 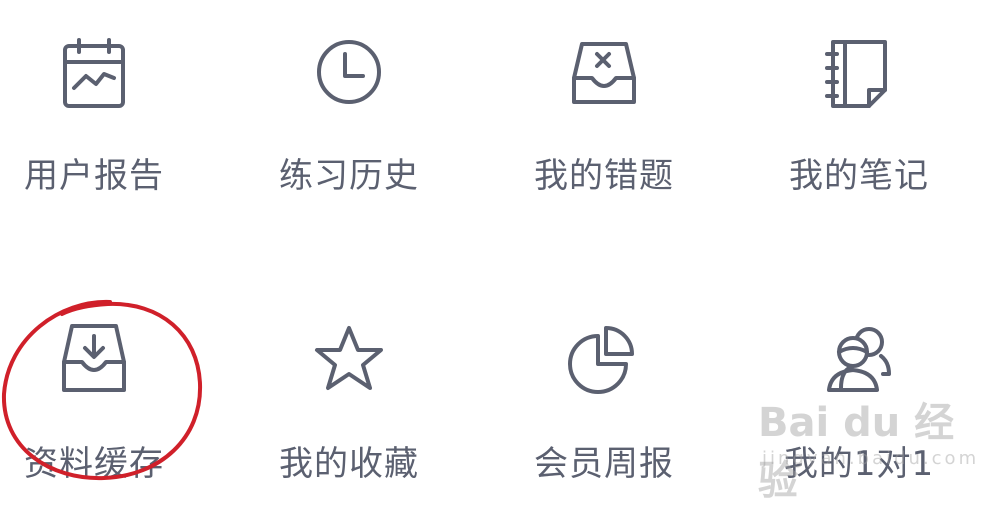 What do you see at coordinates (94, 78) in the screenshot?
I see `report-calendar-icon` at bounding box center [94, 78].